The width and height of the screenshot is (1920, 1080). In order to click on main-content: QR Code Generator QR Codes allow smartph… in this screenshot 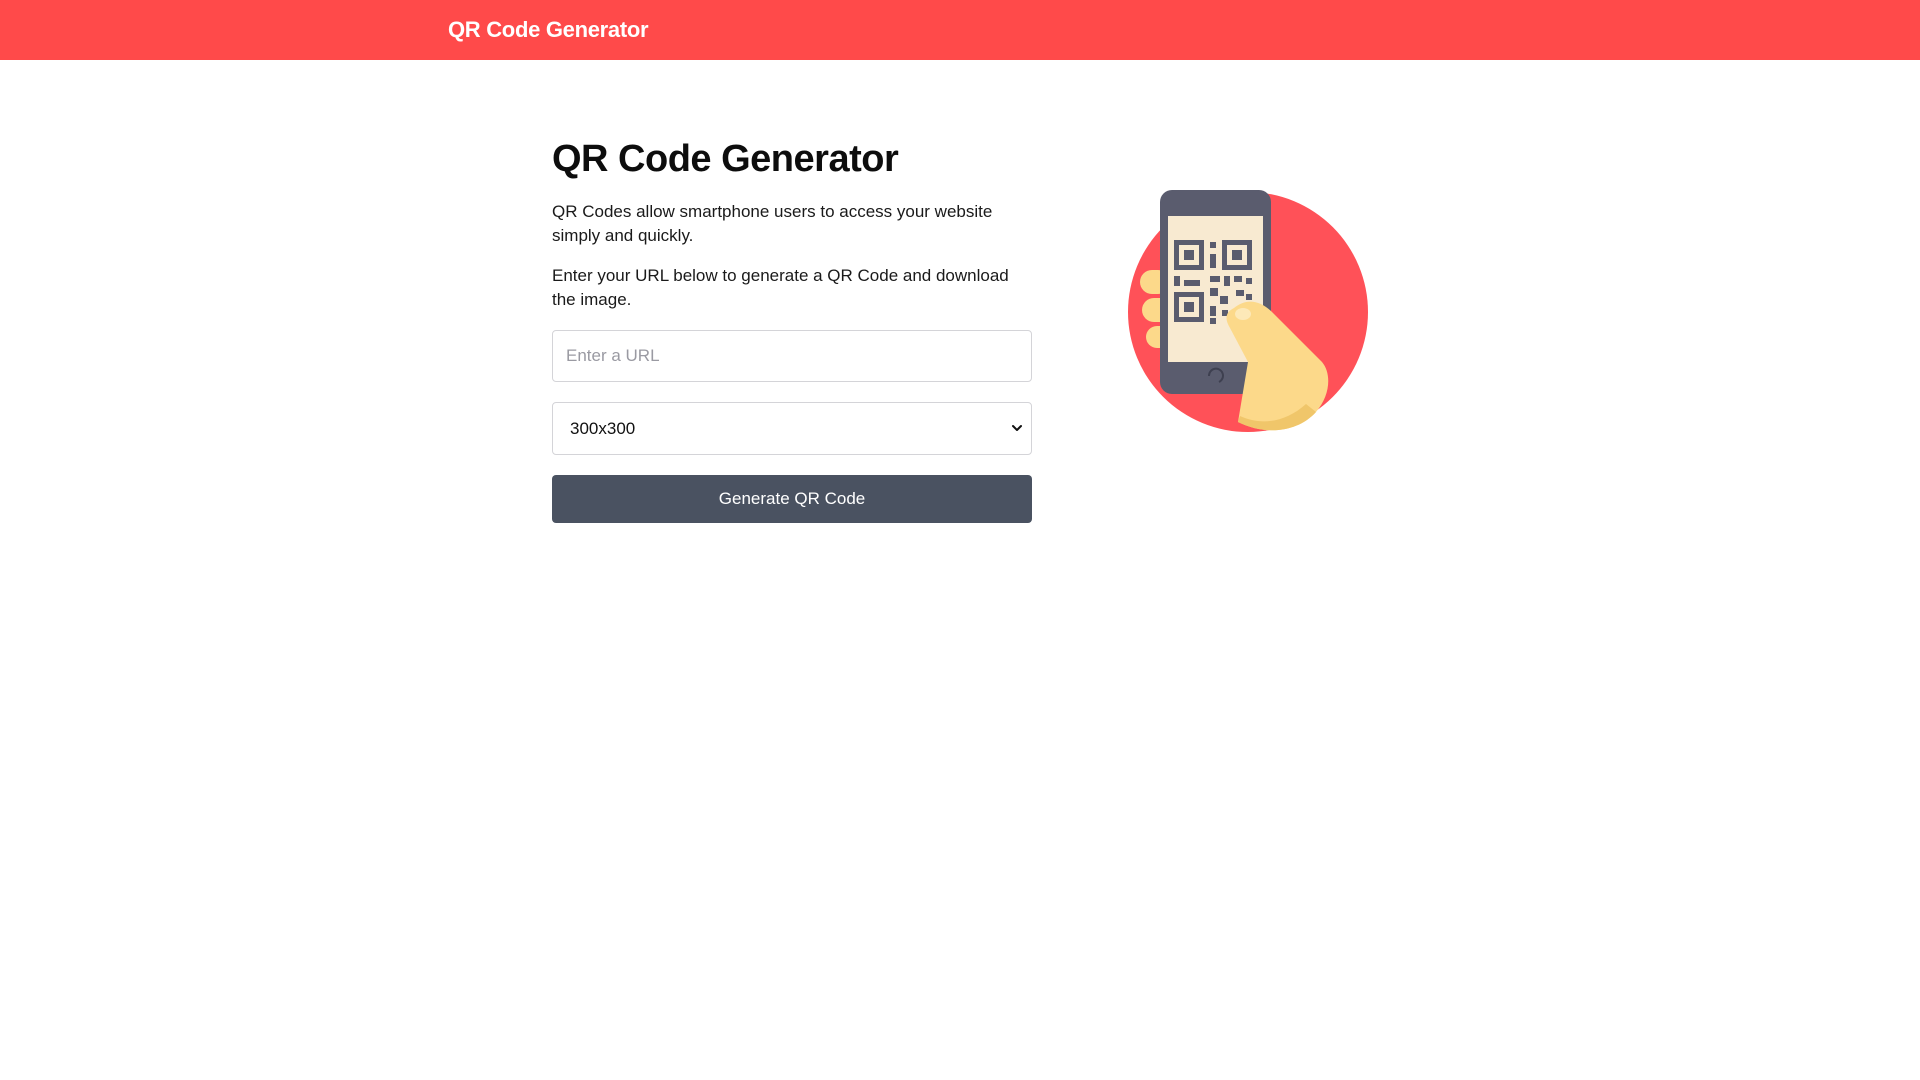, I will do `click(792, 326)`.